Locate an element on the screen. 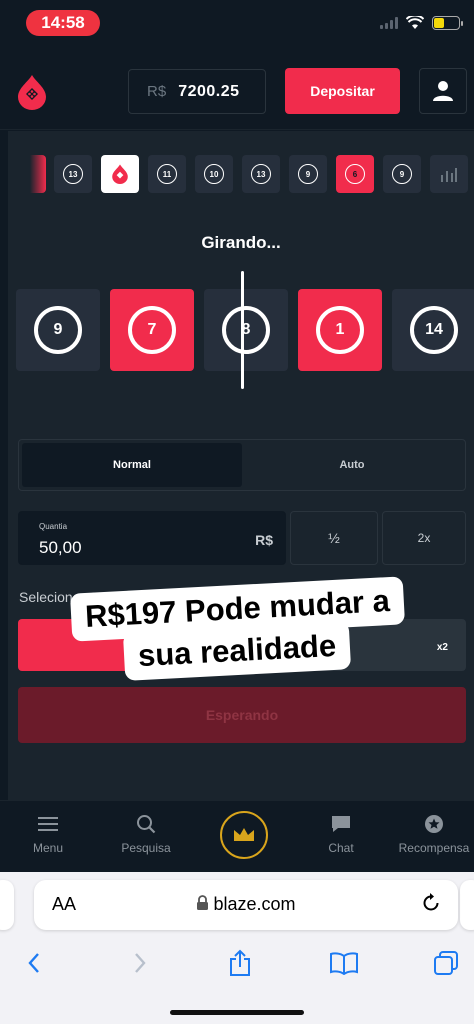 Image resolution: width=474 pixels, height=1024 pixels. deposit-button: Depositar is located at coordinates (342, 91).